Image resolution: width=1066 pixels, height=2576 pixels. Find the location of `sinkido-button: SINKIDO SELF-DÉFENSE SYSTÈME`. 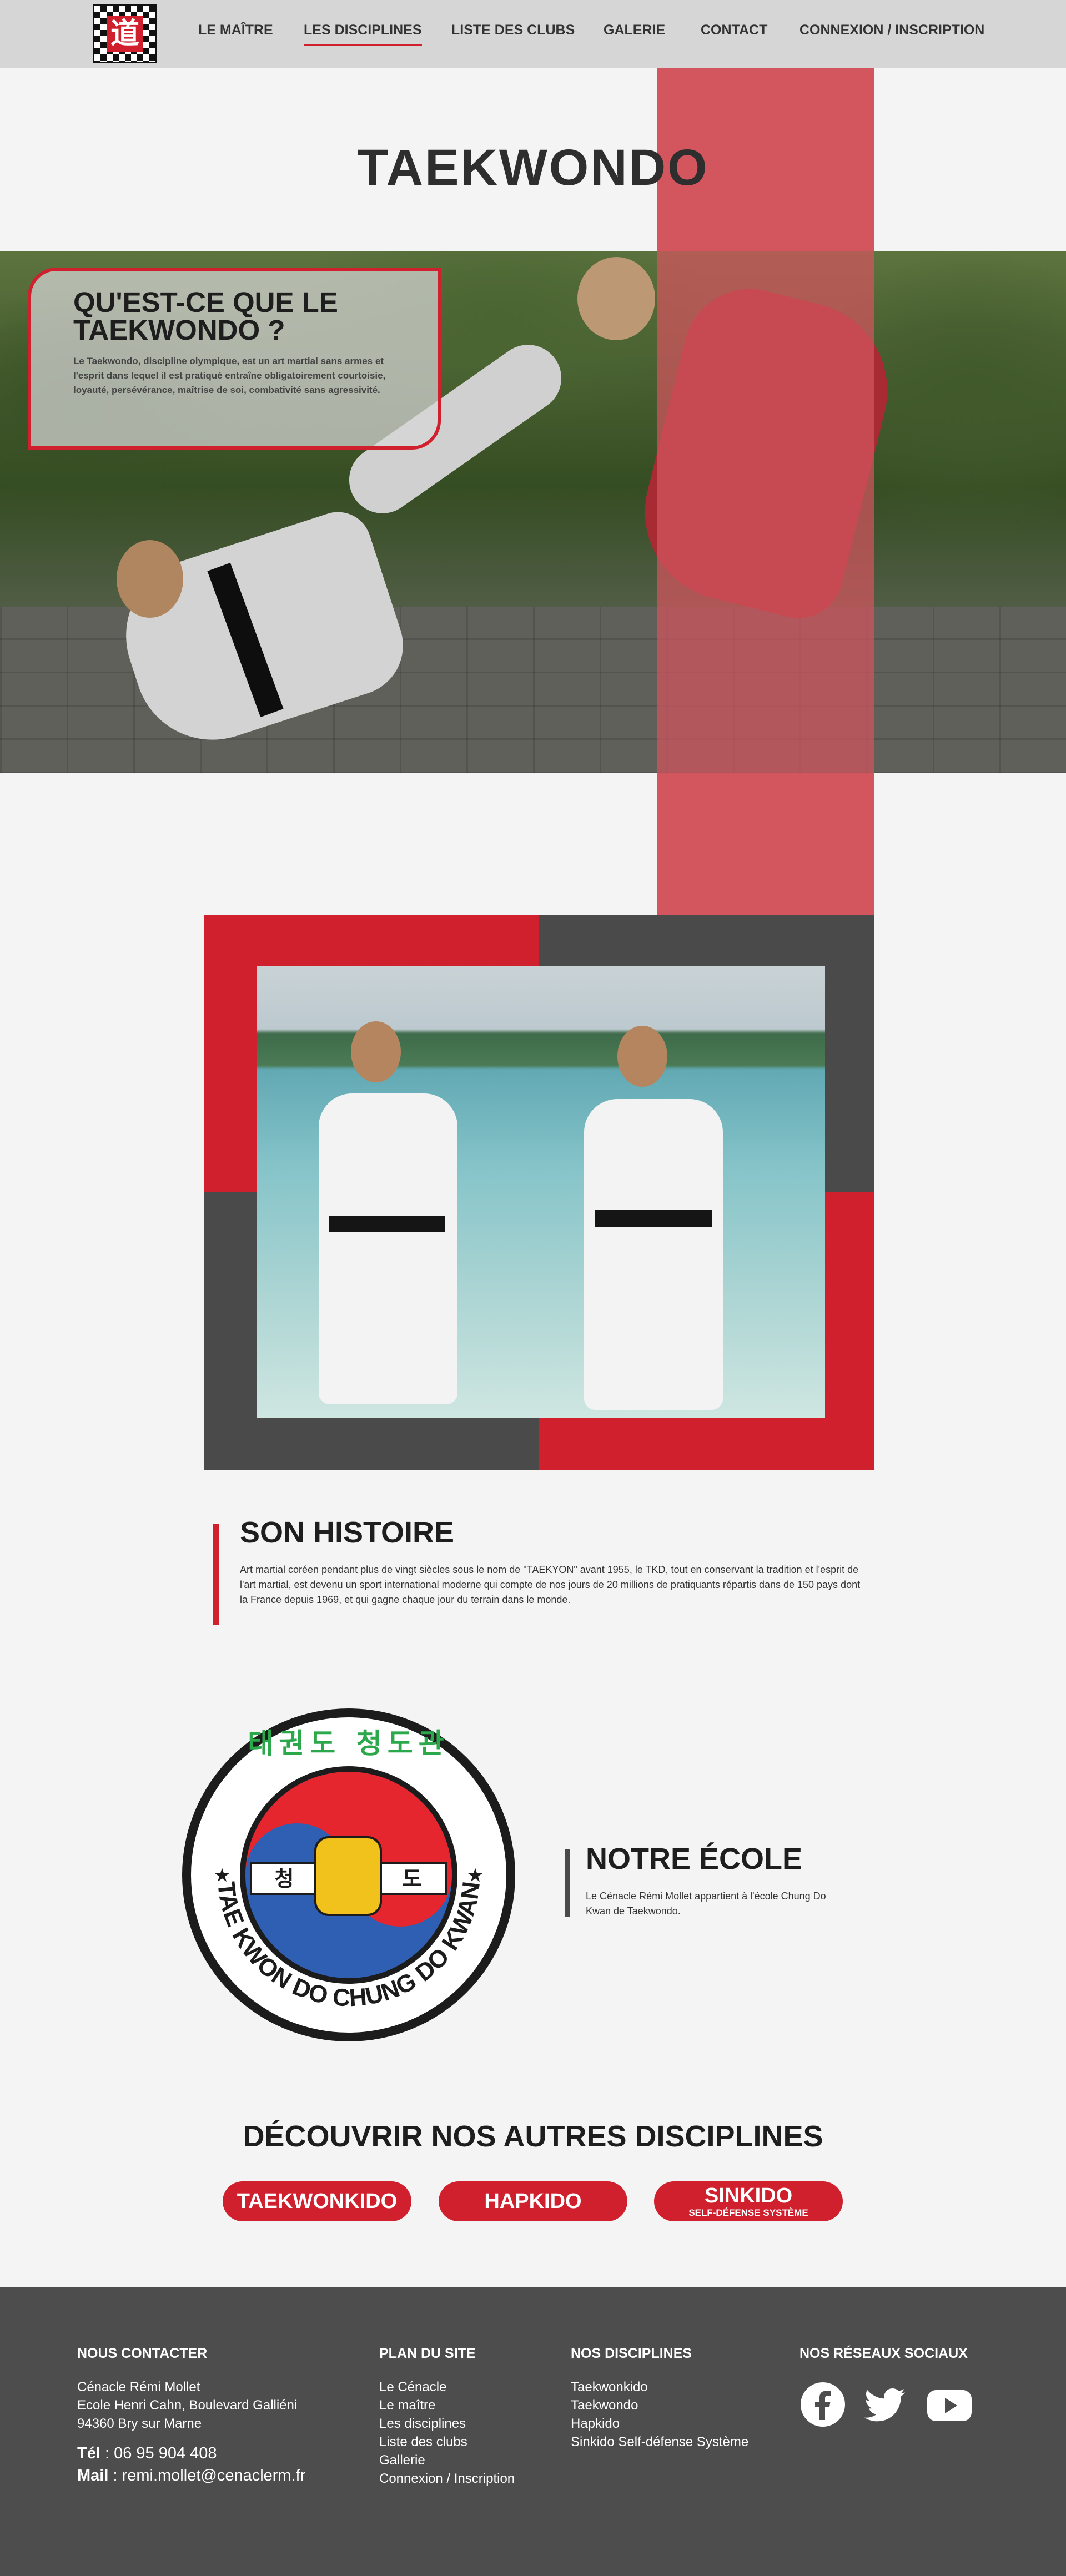

sinkido-button: SINKIDO SELF-DÉFENSE SYSTÈME is located at coordinates (748, 2201).